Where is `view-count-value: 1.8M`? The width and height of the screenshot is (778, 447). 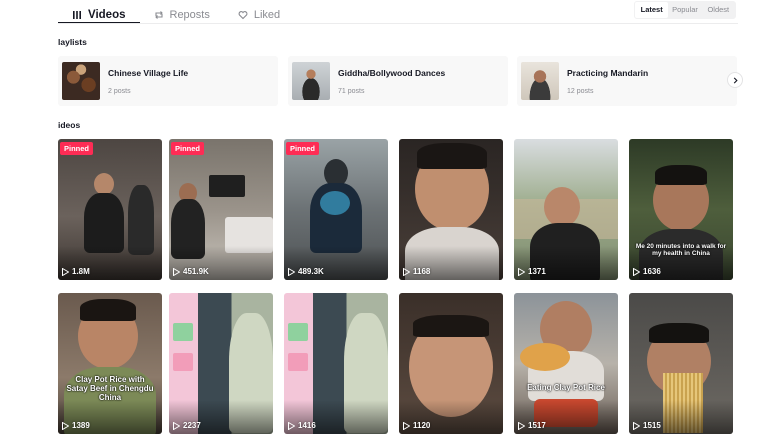 view-count-value: 1.8M is located at coordinates (81, 271).